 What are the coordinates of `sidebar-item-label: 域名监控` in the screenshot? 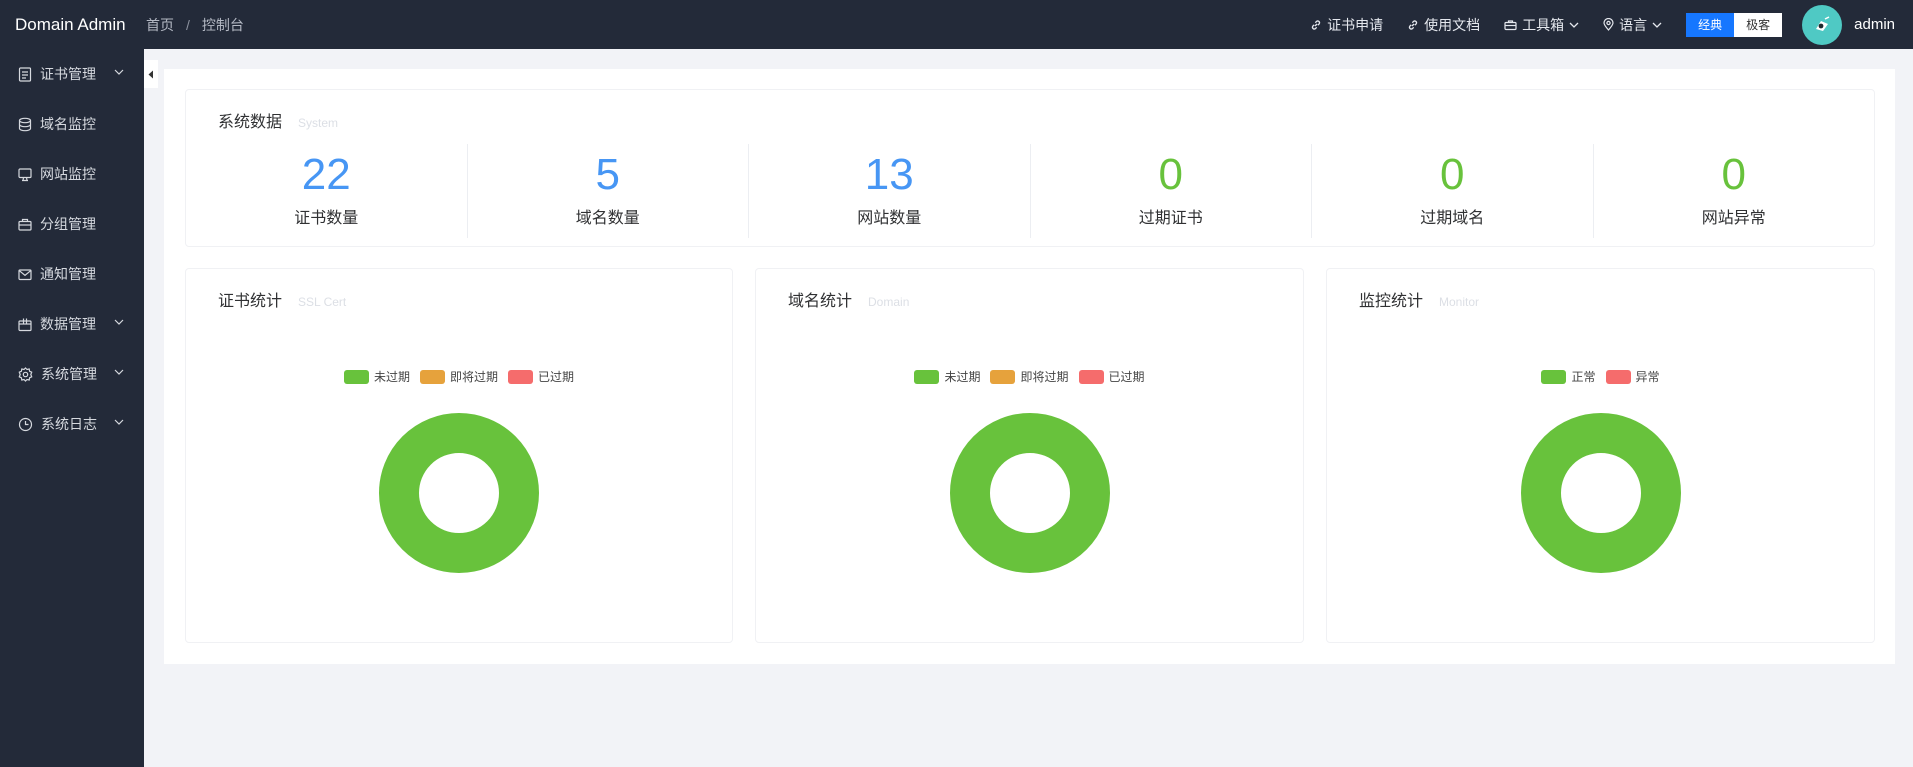 It's located at (68, 124).